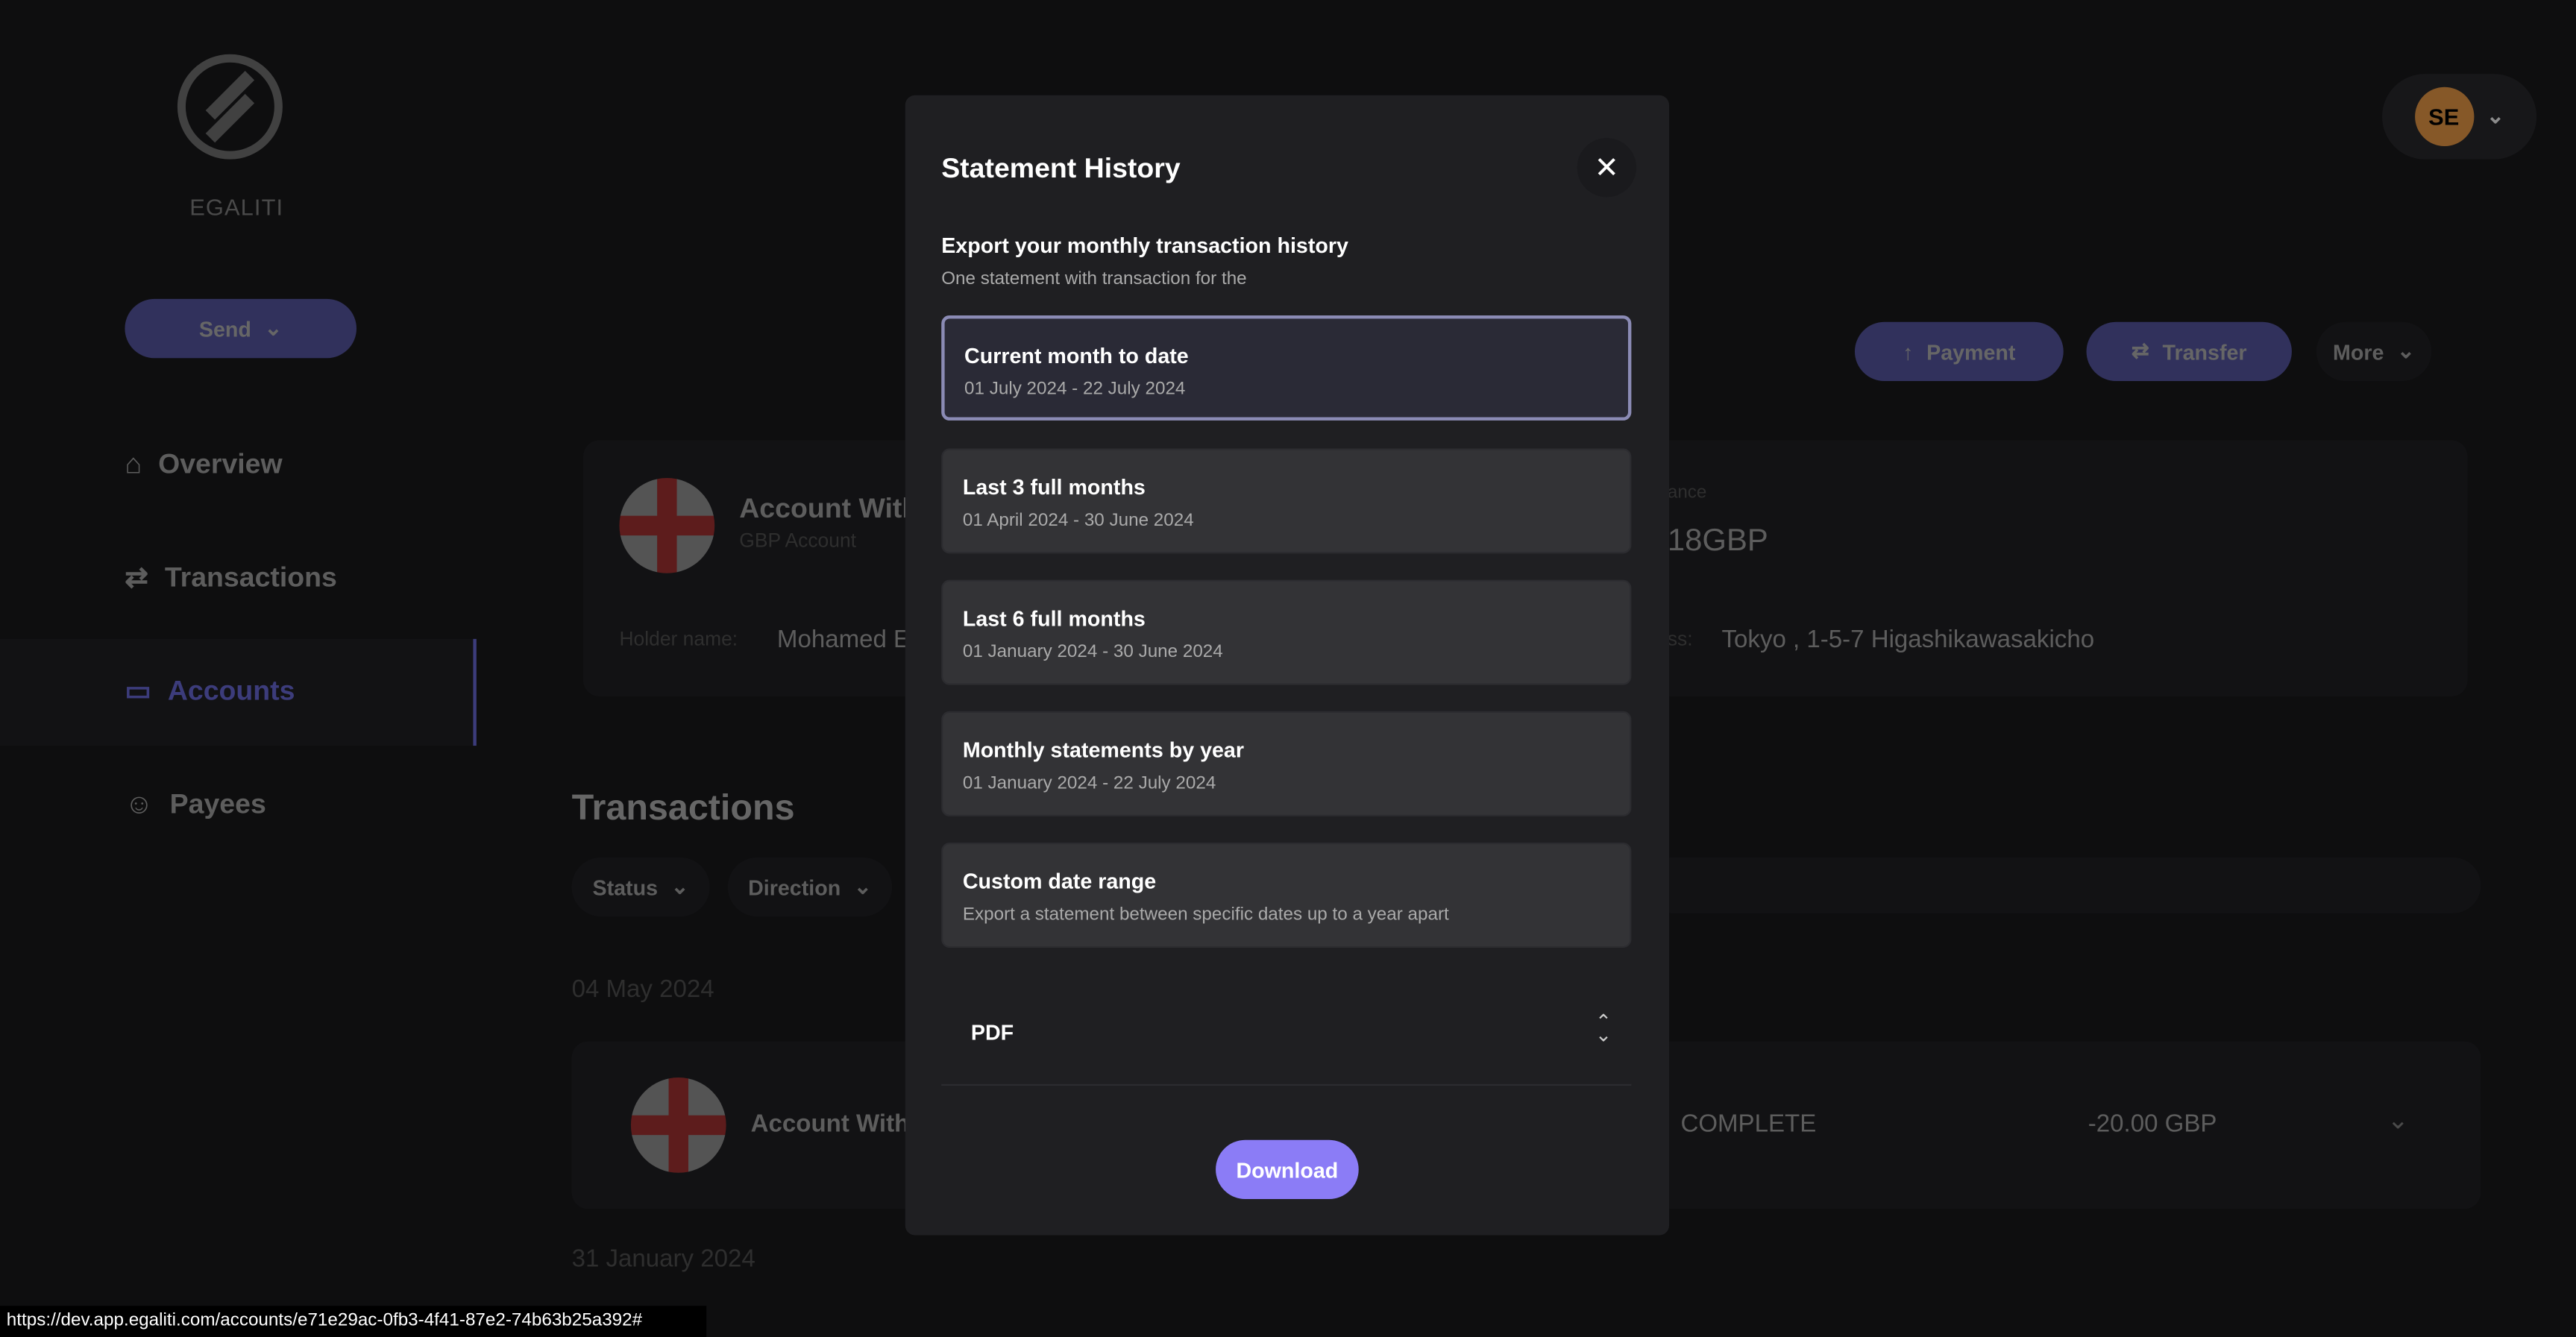  Describe the element at coordinates (1607, 168) in the screenshot. I see `close-icon: ✕` at that location.